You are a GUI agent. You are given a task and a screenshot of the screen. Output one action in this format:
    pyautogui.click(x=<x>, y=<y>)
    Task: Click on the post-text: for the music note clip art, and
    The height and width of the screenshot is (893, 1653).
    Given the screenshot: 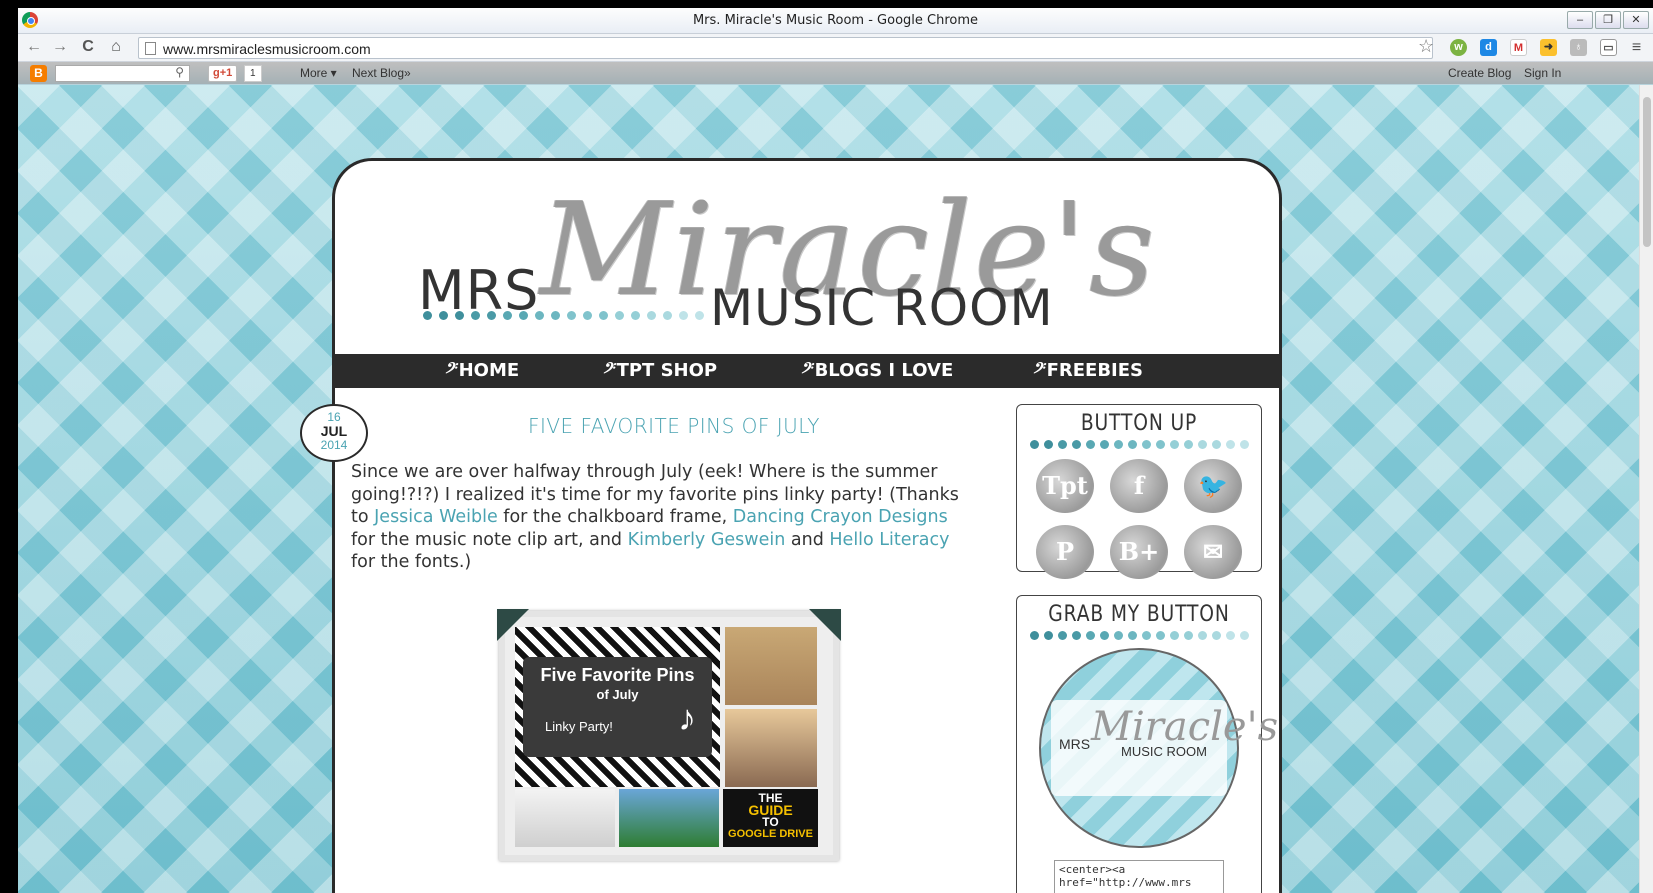 What is the action you would take?
    pyautogui.click(x=489, y=539)
    